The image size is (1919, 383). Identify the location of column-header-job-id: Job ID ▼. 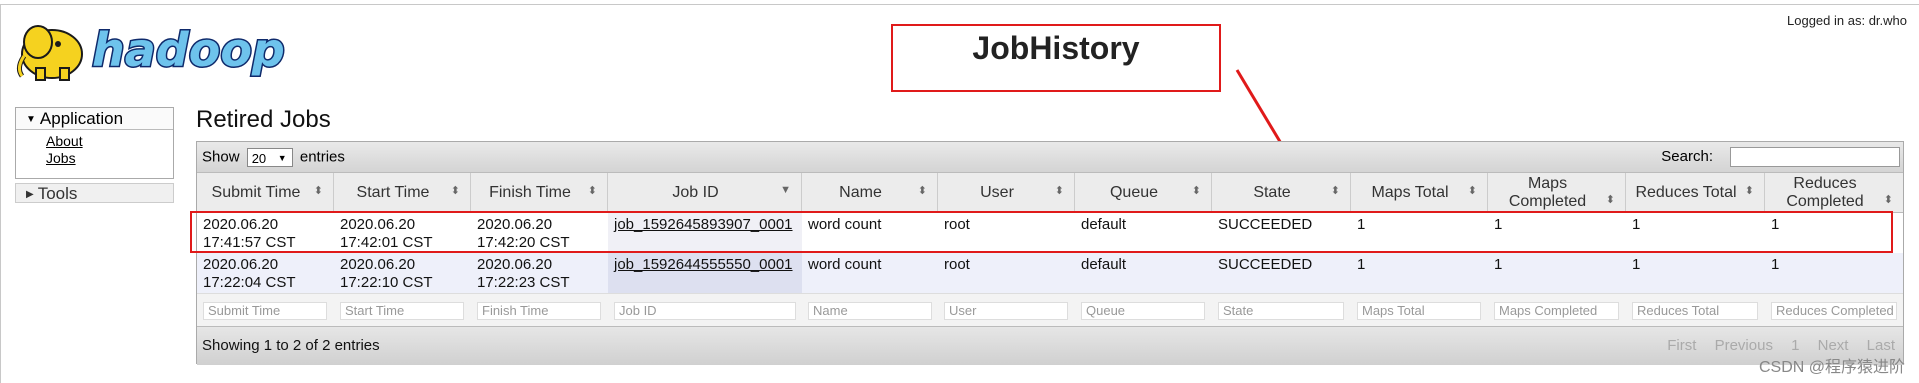
(705, 192).